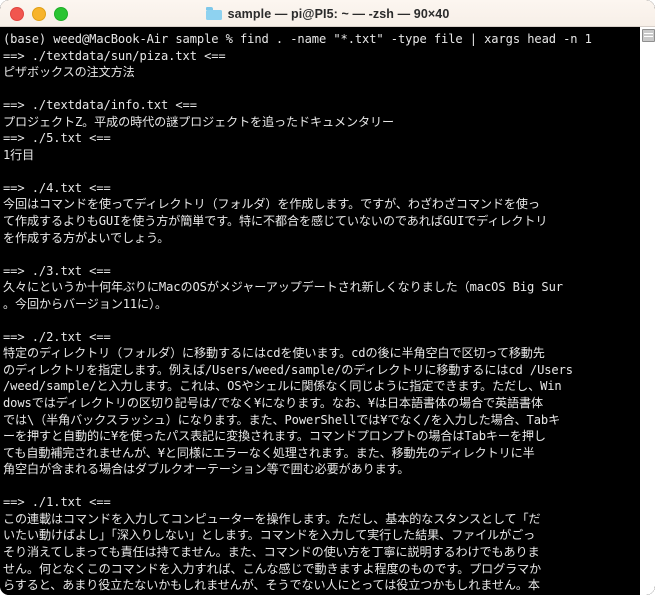 This screenshot has height=595, width=655. What do you see at coordinates (57, 502) in the screenshot?
I see `terminal-line: ==> ./1.txt <==` at bounding box center [57, 502].